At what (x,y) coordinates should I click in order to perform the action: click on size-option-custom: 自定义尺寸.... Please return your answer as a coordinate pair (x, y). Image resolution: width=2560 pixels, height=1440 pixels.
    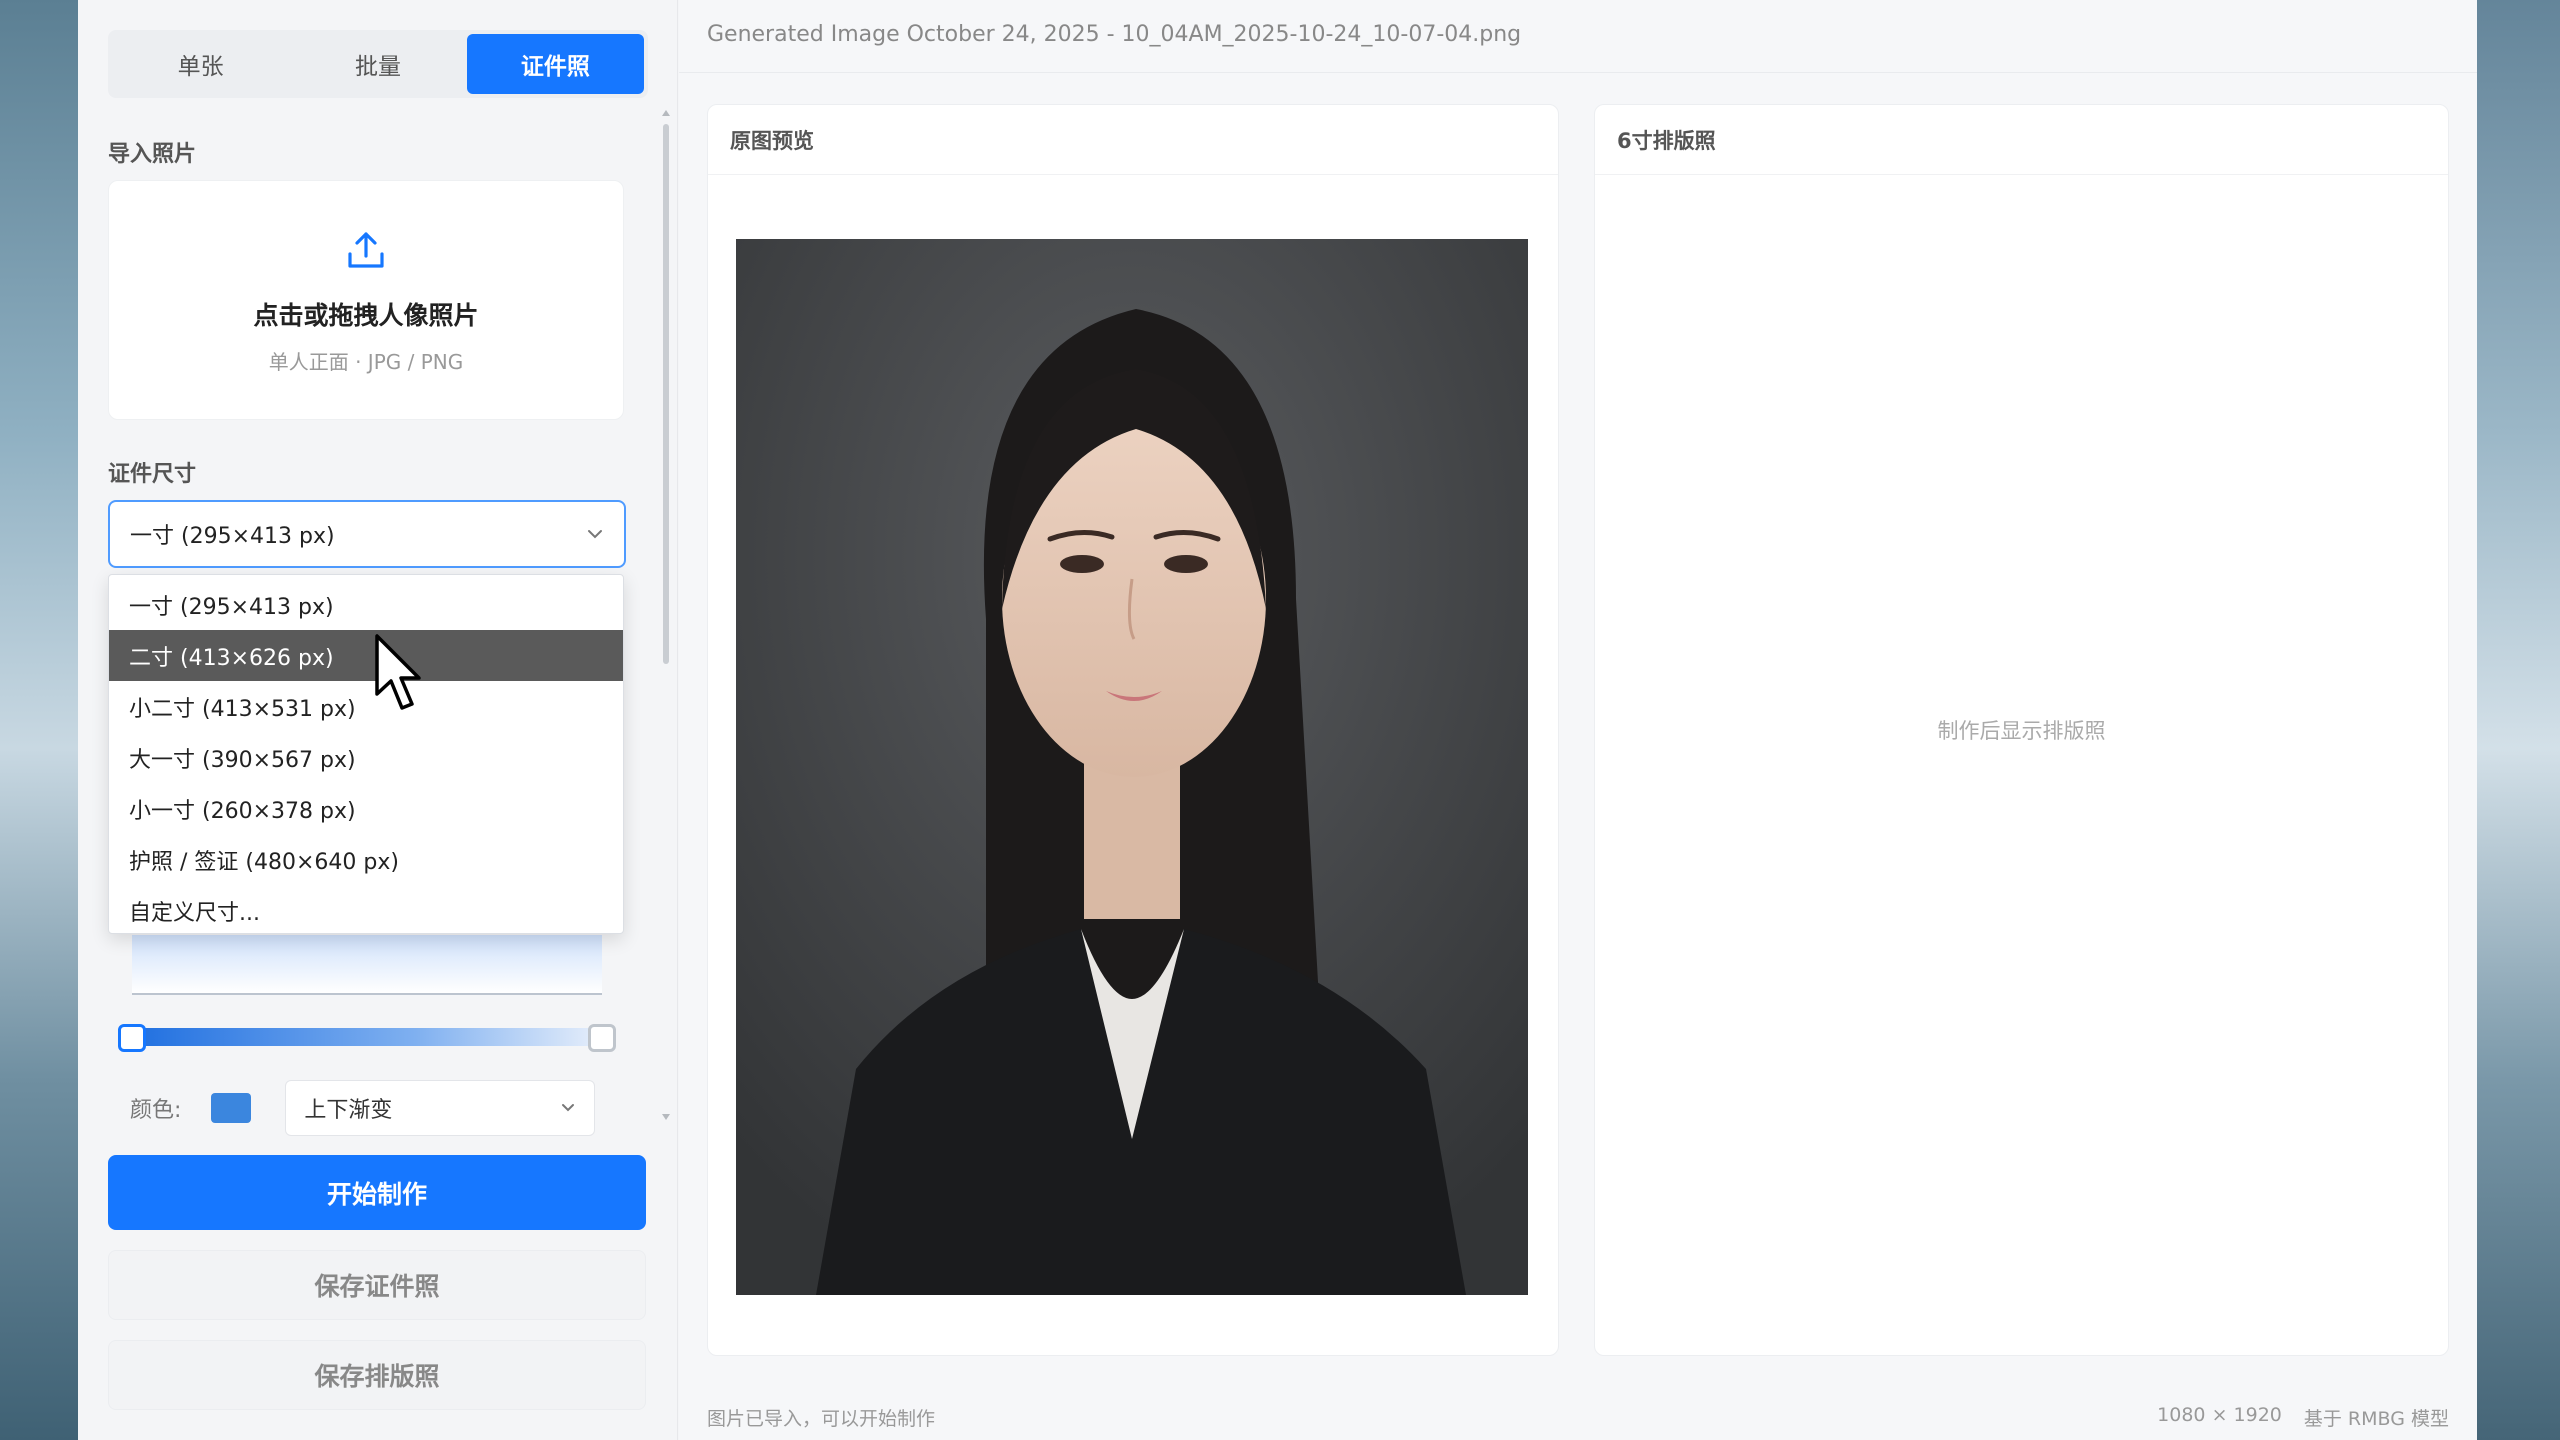
    Looking at the image, I should click on (366, 910).